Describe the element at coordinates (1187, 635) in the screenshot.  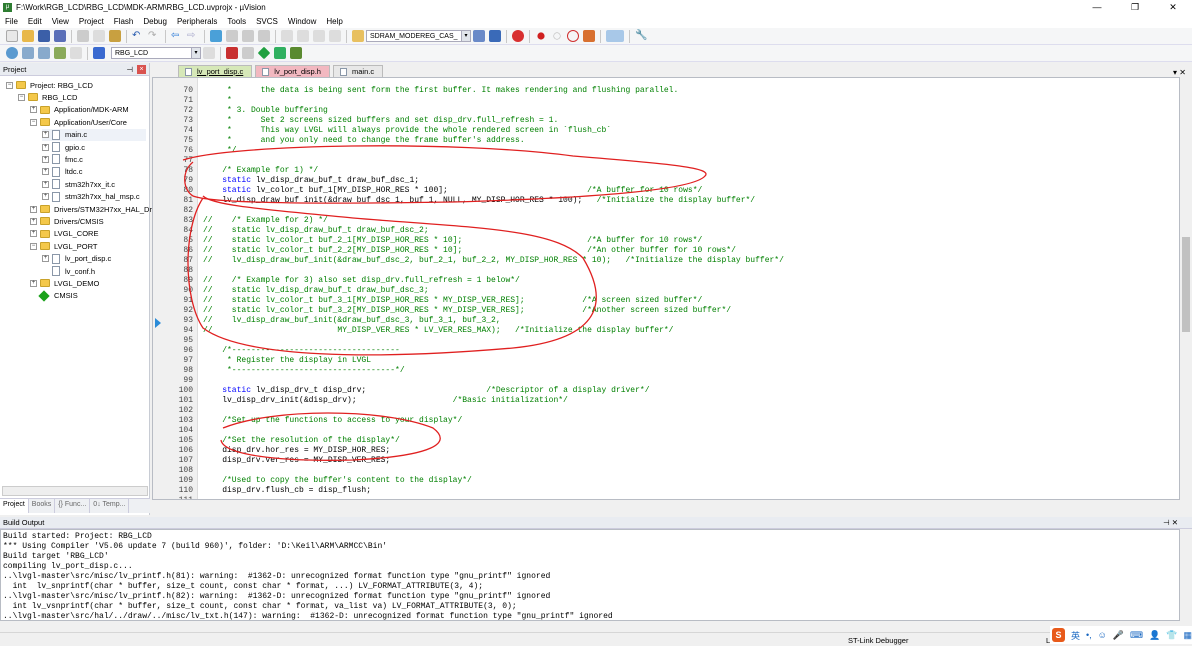
I see `ime-tool-icon: ▦` at that location.